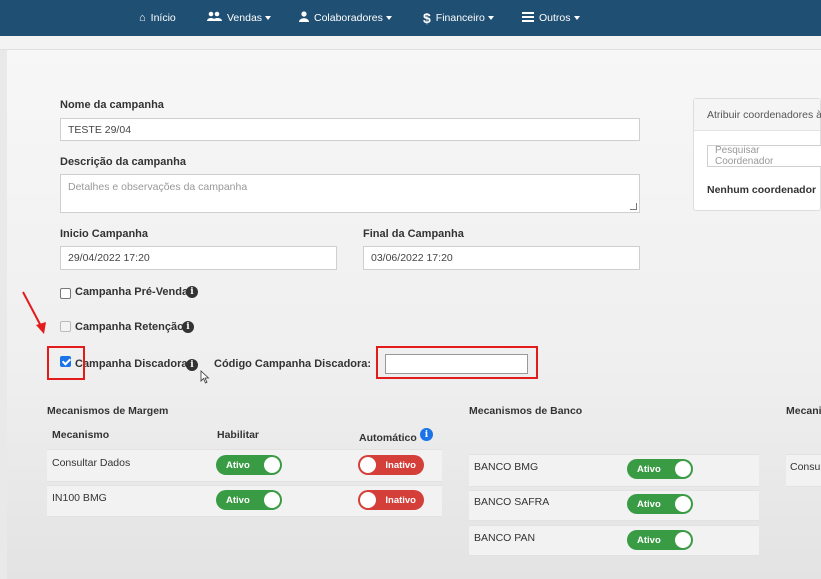 Image resolution: width=821 pixels, height=579 pixels. Describe the element at coordinates (112, 105) in the screenshot. I see `nome-label: Nome da campanha` at that location.